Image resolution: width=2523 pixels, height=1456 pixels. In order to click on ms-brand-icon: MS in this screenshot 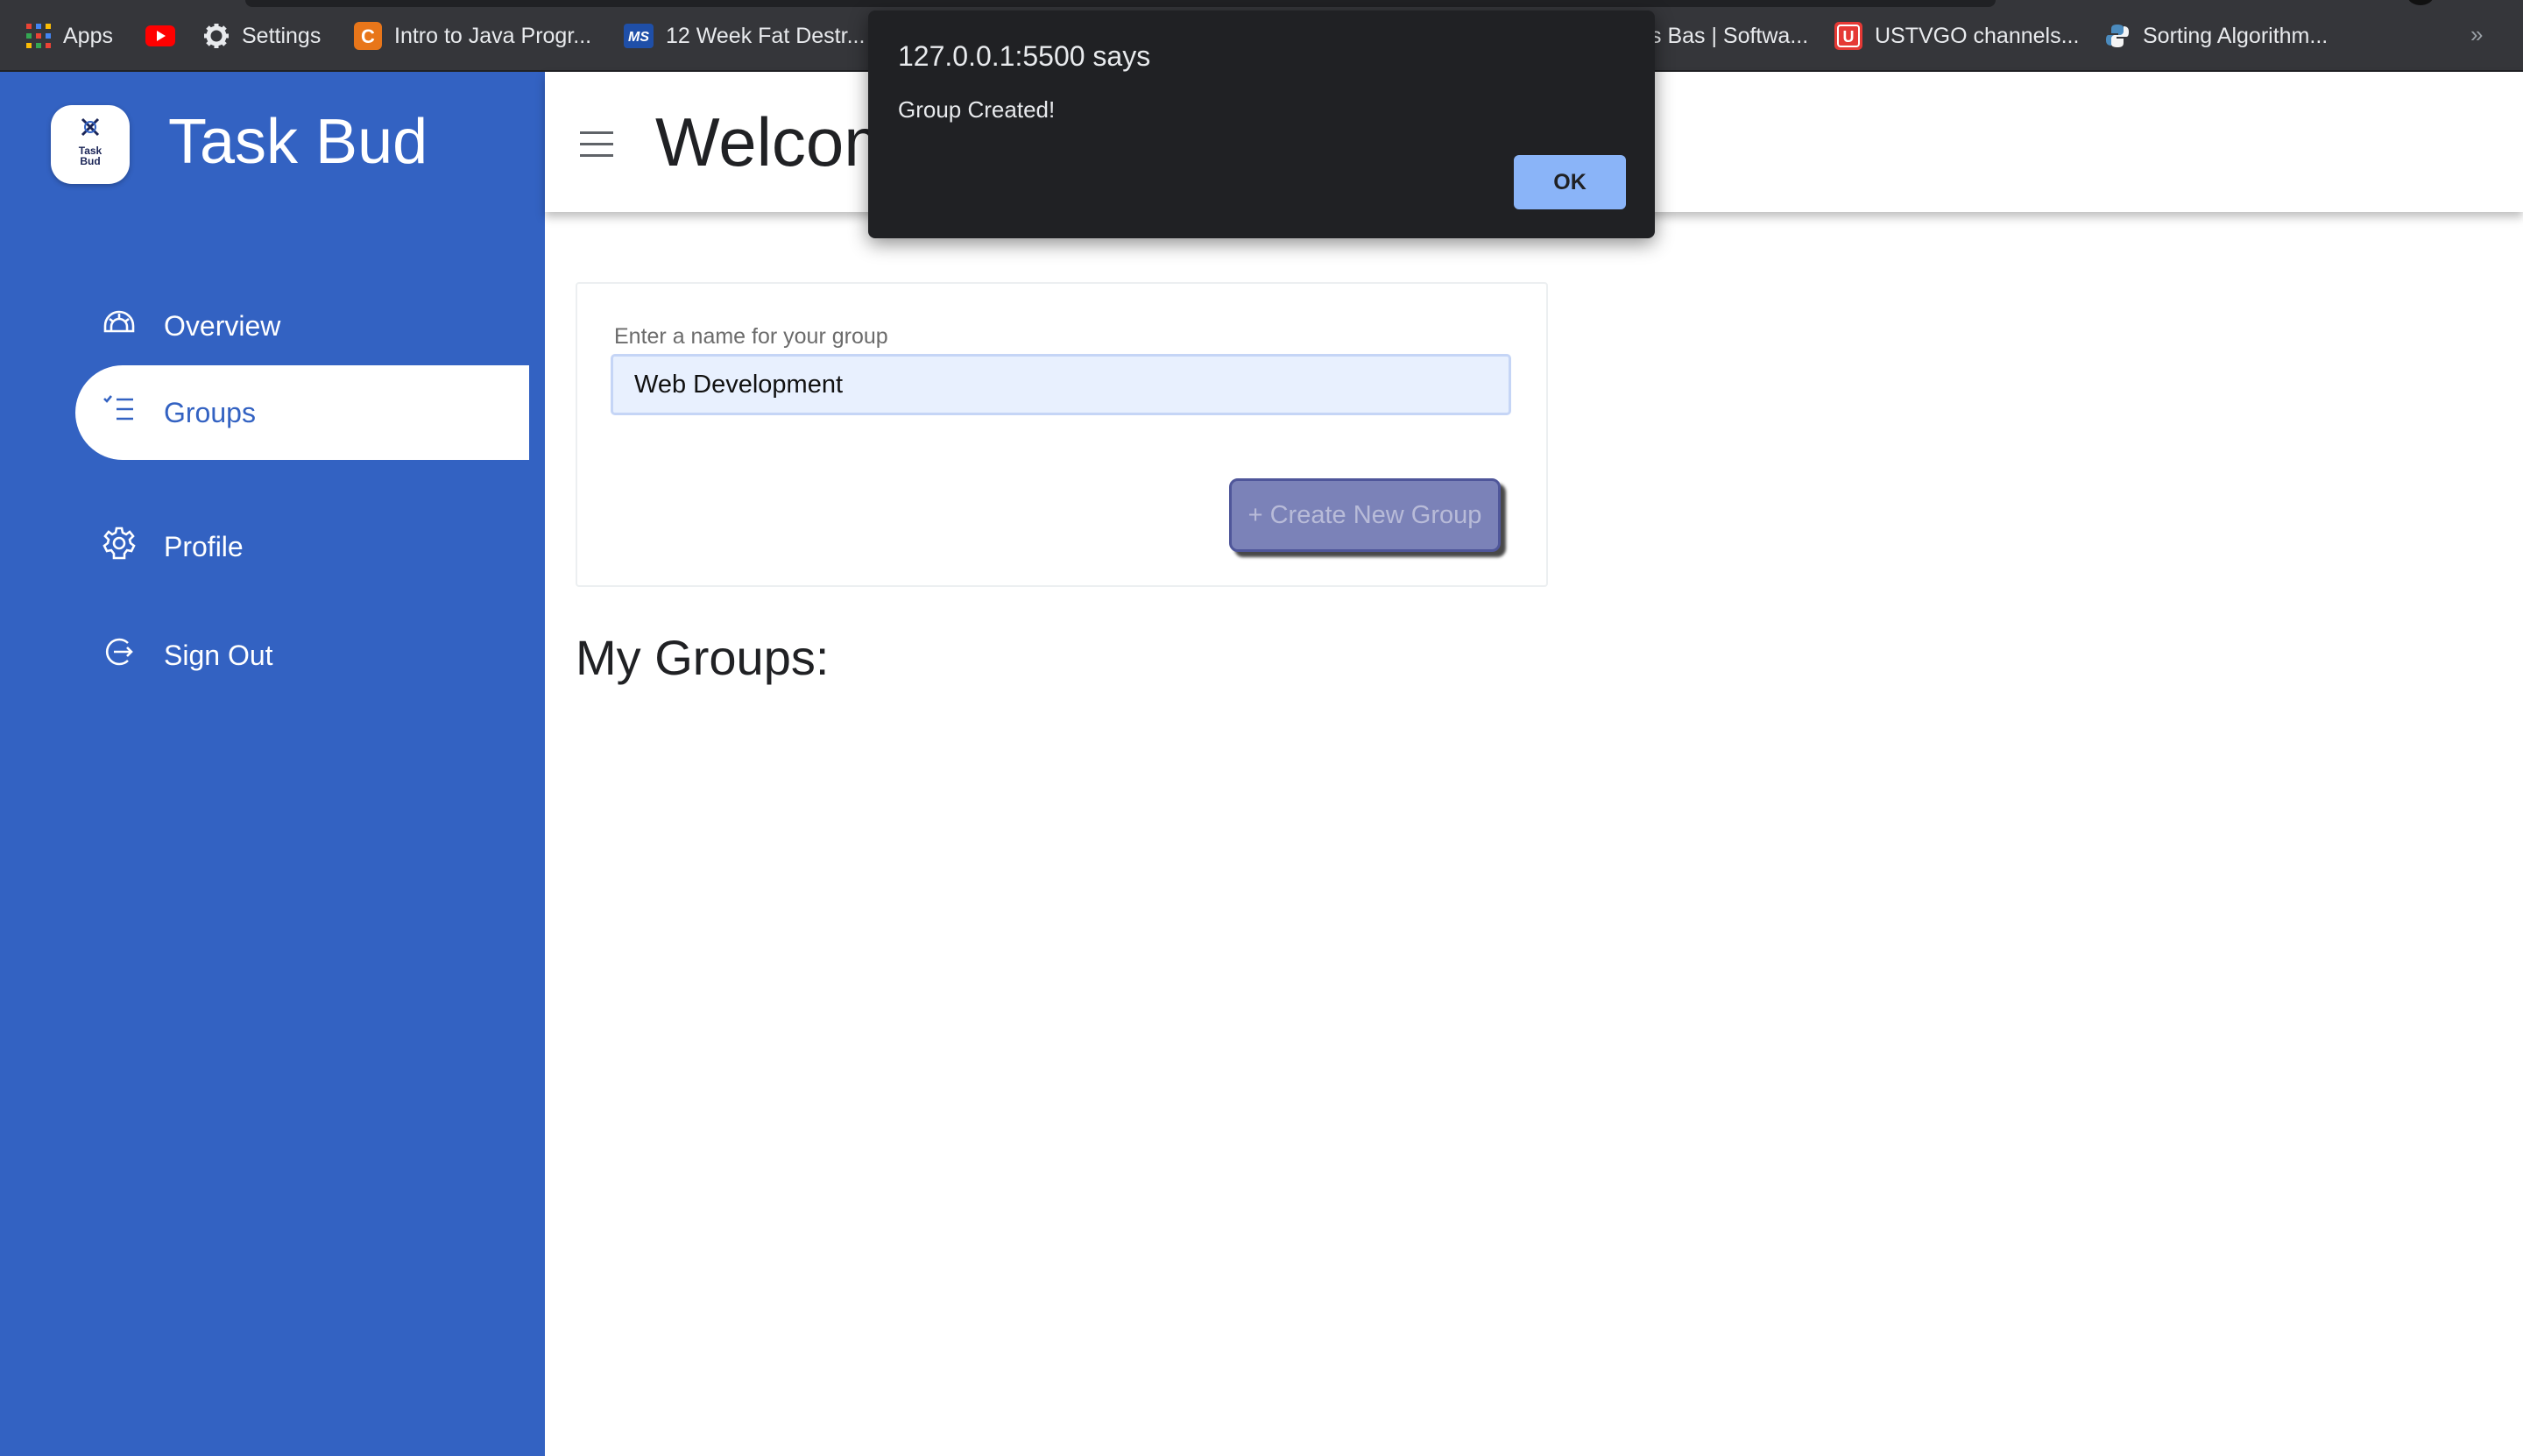, I will do `click(639, 36)`.